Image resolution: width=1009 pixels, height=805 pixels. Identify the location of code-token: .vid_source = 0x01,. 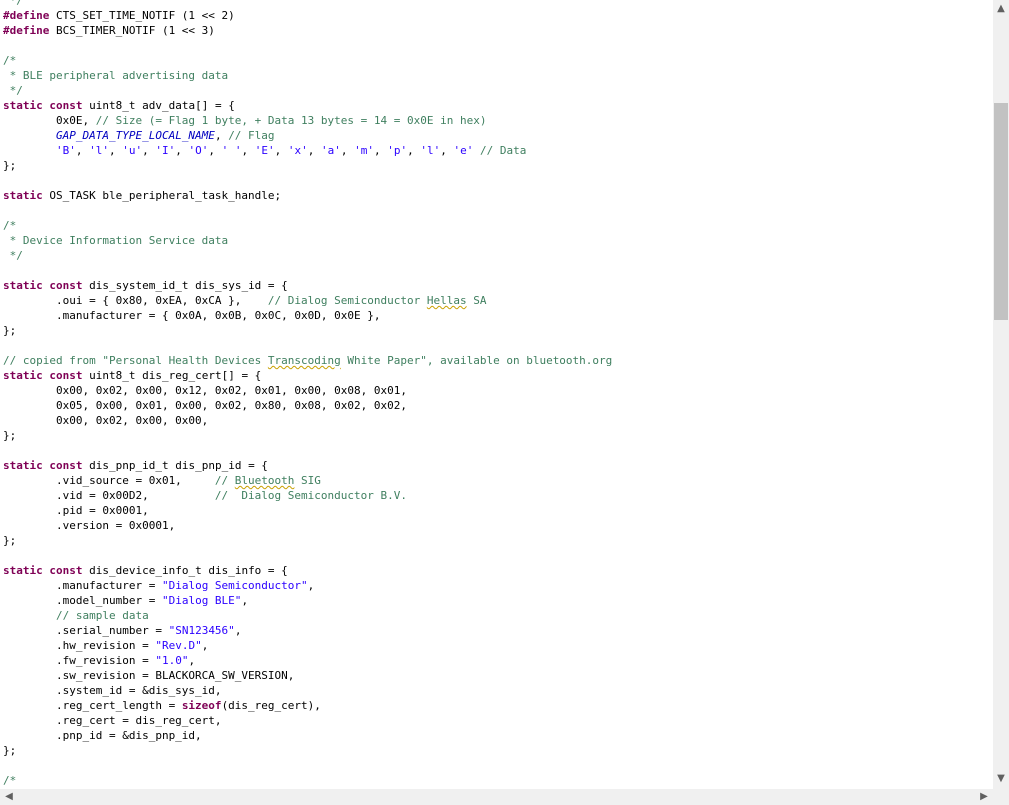
(109, 480).